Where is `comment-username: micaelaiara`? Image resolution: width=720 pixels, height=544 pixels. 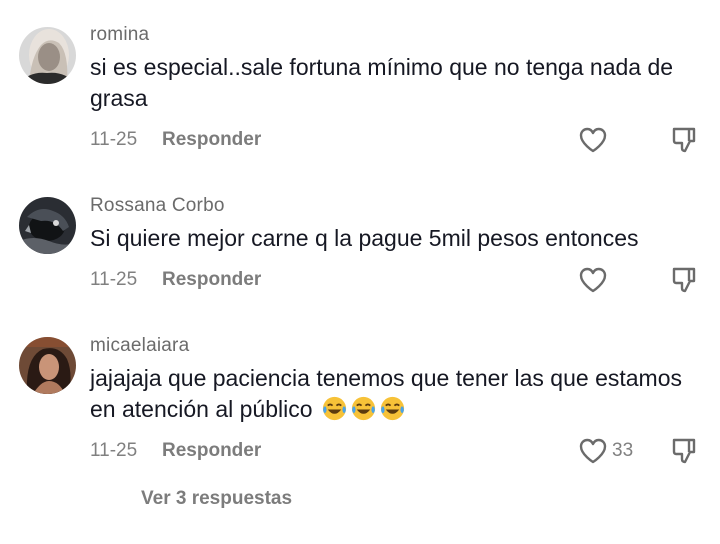 comment-username: micaelaiara is located at coordinates (139, 346).